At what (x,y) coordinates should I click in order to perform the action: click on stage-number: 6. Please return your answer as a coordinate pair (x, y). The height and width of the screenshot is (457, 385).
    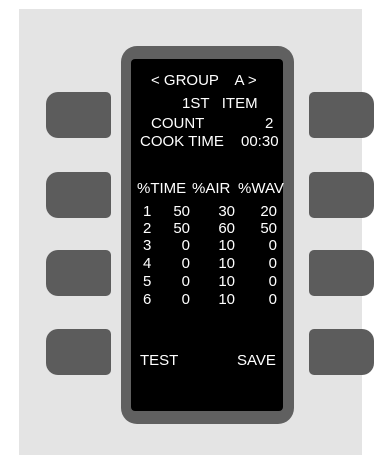
    Looking at the image, I should click on (147, 299).